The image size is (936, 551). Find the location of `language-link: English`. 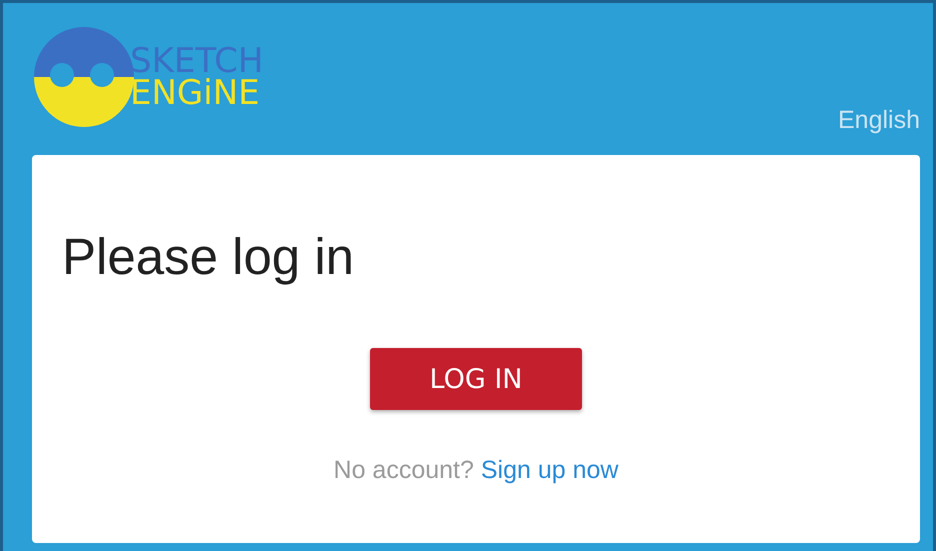

language-link: English is located at coordinates (879, 120).